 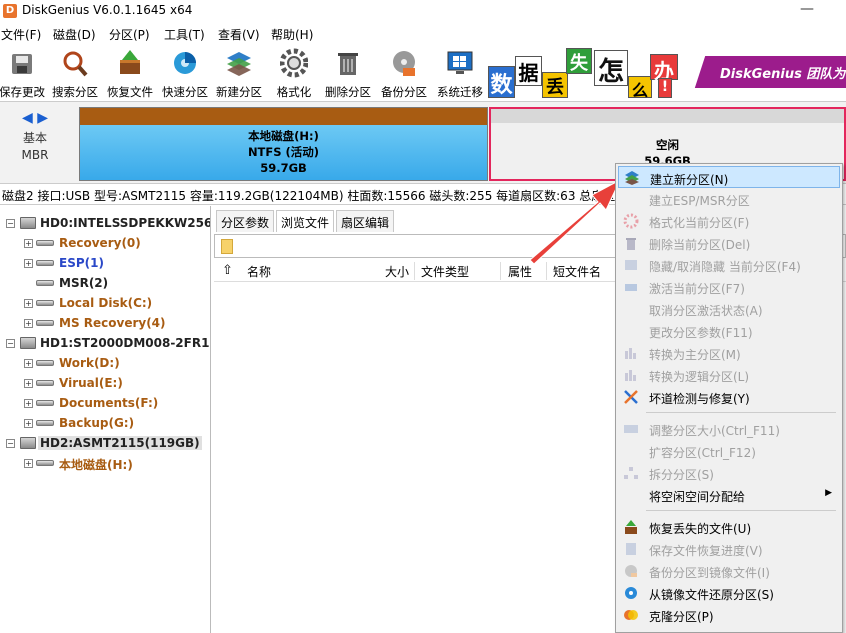 What do you see at coordinates (729, 309) in the screenshot?
I see `menu-deactivate-partition: 取消分区激活状态(A)` at bounding box center [729, 309].